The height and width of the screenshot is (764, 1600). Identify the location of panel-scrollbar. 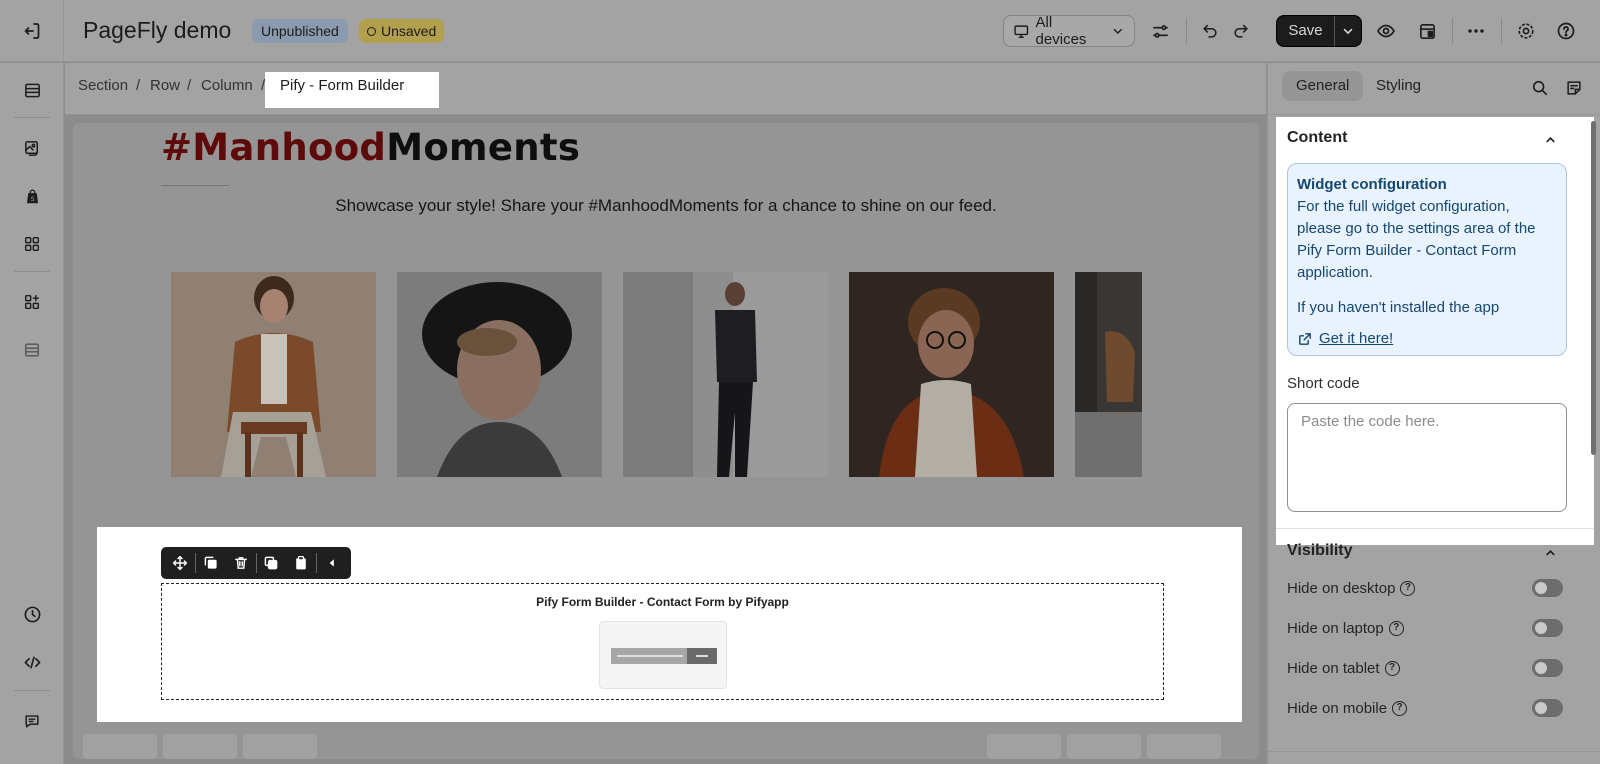
(1593, 287).